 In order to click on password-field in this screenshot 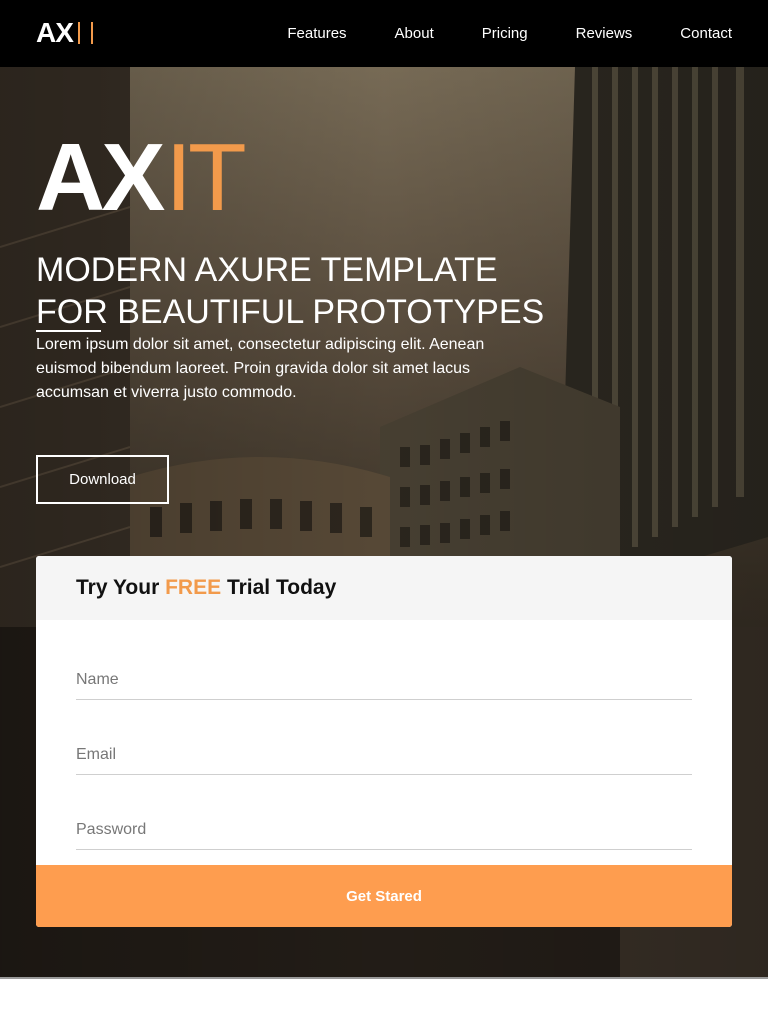, I will do `click(384, 823)`.